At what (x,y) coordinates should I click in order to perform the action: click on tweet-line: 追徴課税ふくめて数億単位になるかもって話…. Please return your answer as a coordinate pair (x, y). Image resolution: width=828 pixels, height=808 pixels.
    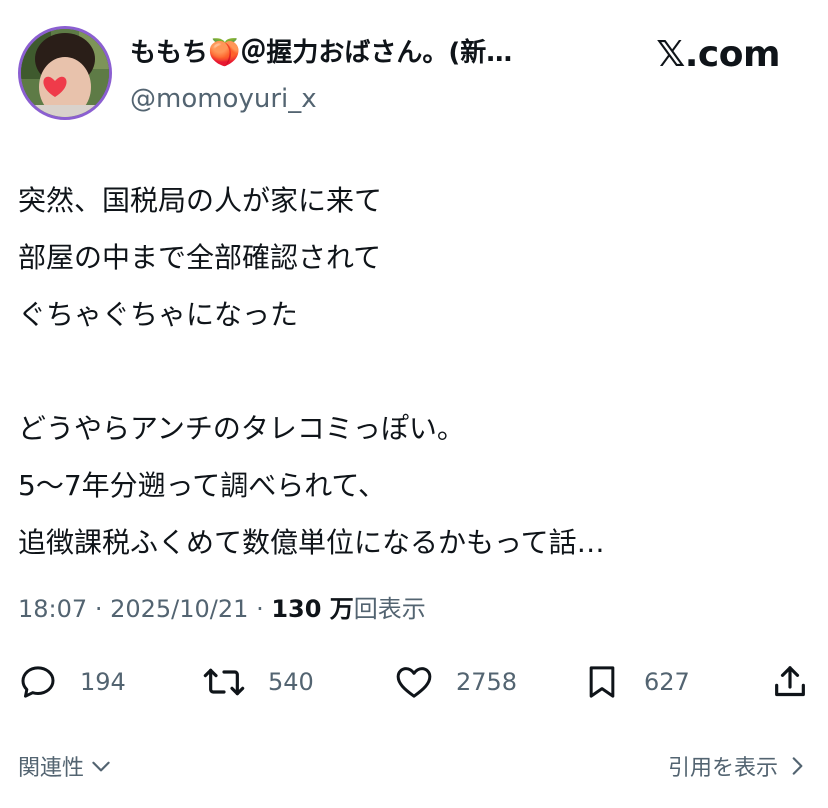
    Looking at the image, I should click on (311, 542).